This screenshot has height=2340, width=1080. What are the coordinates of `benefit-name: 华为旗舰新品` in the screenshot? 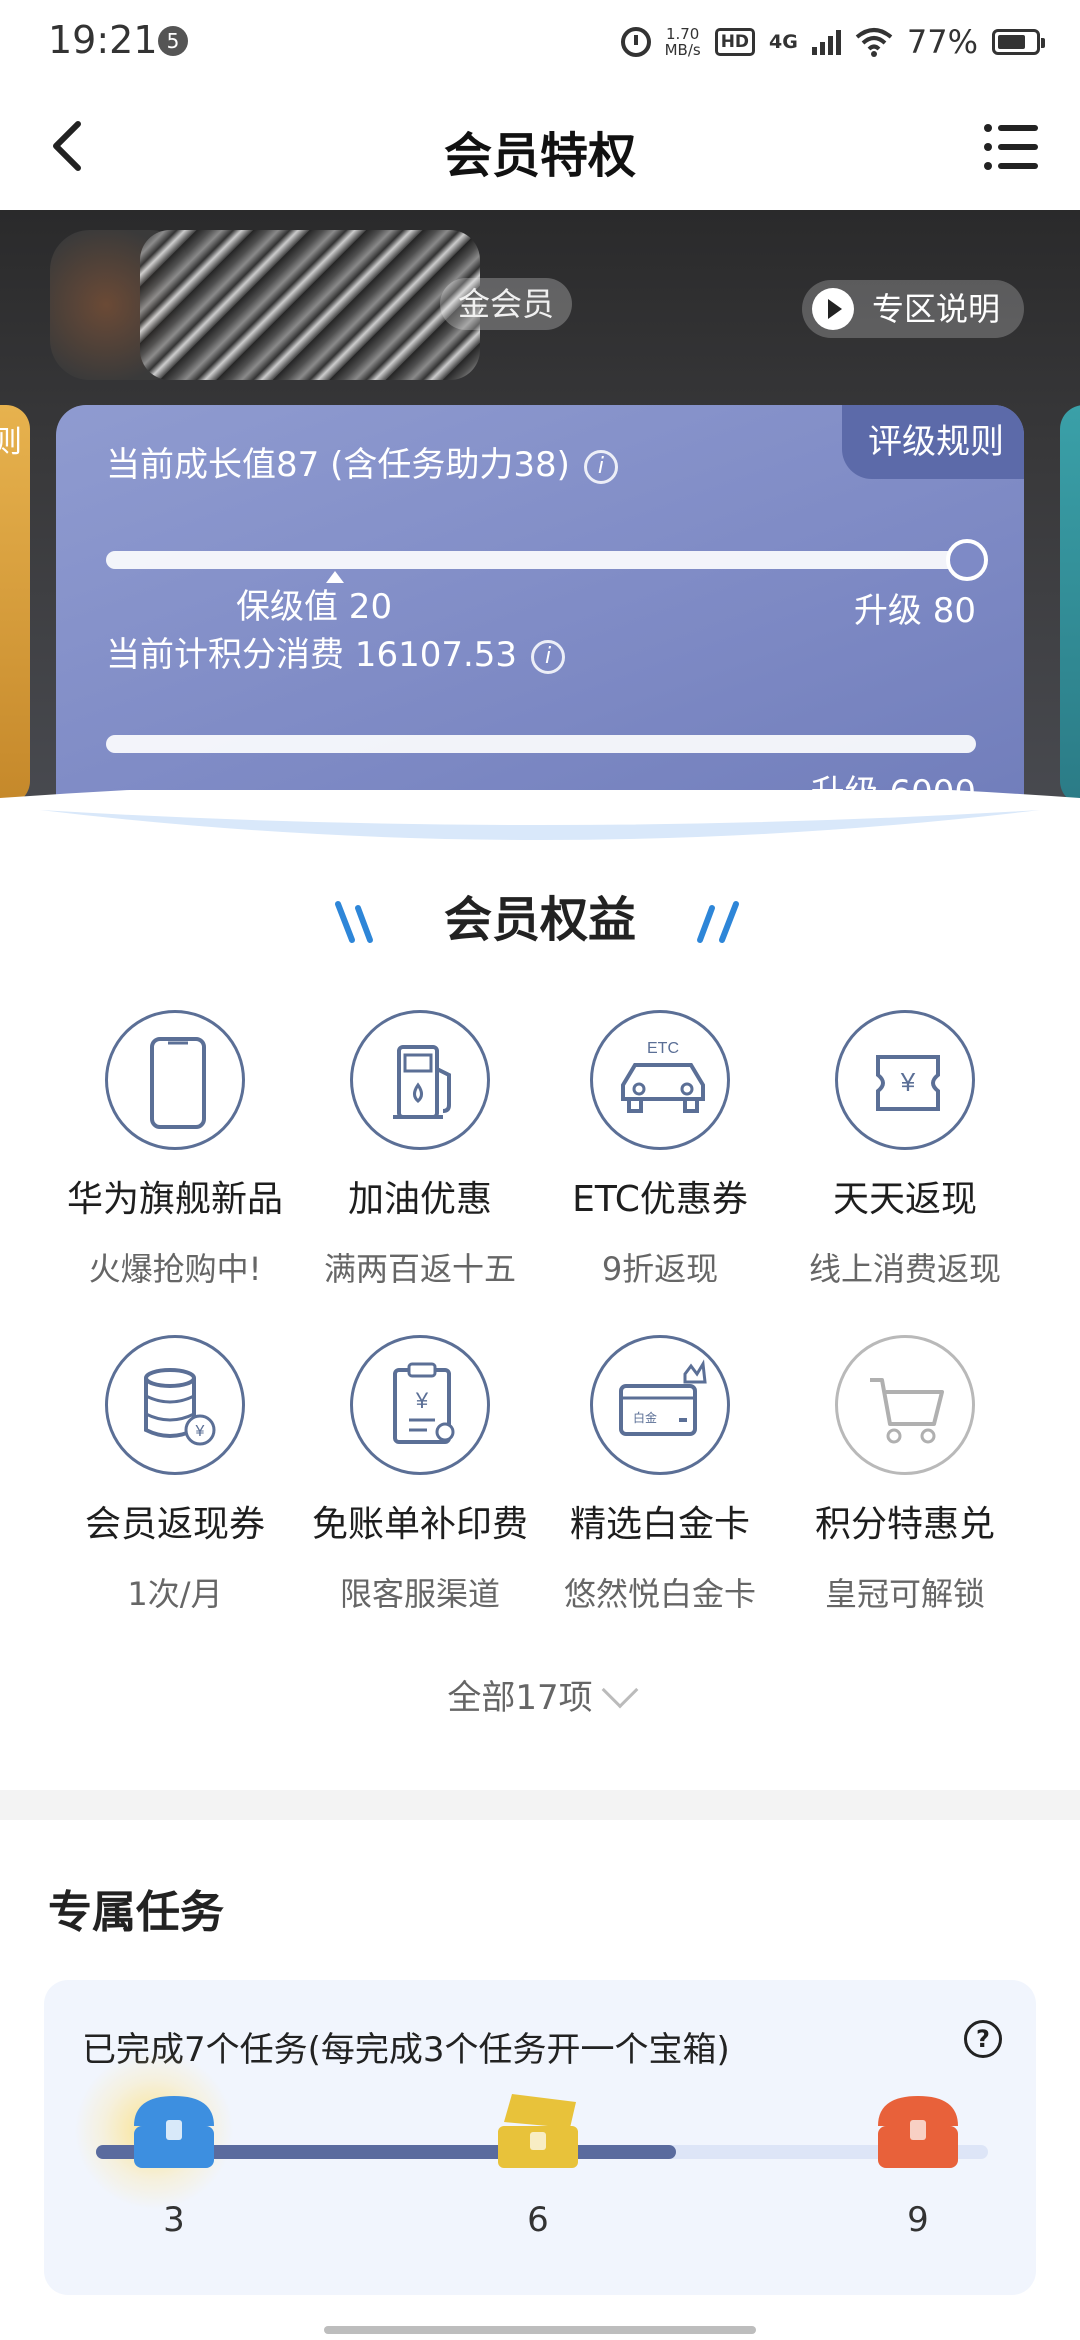 It's located at (174, 1199).